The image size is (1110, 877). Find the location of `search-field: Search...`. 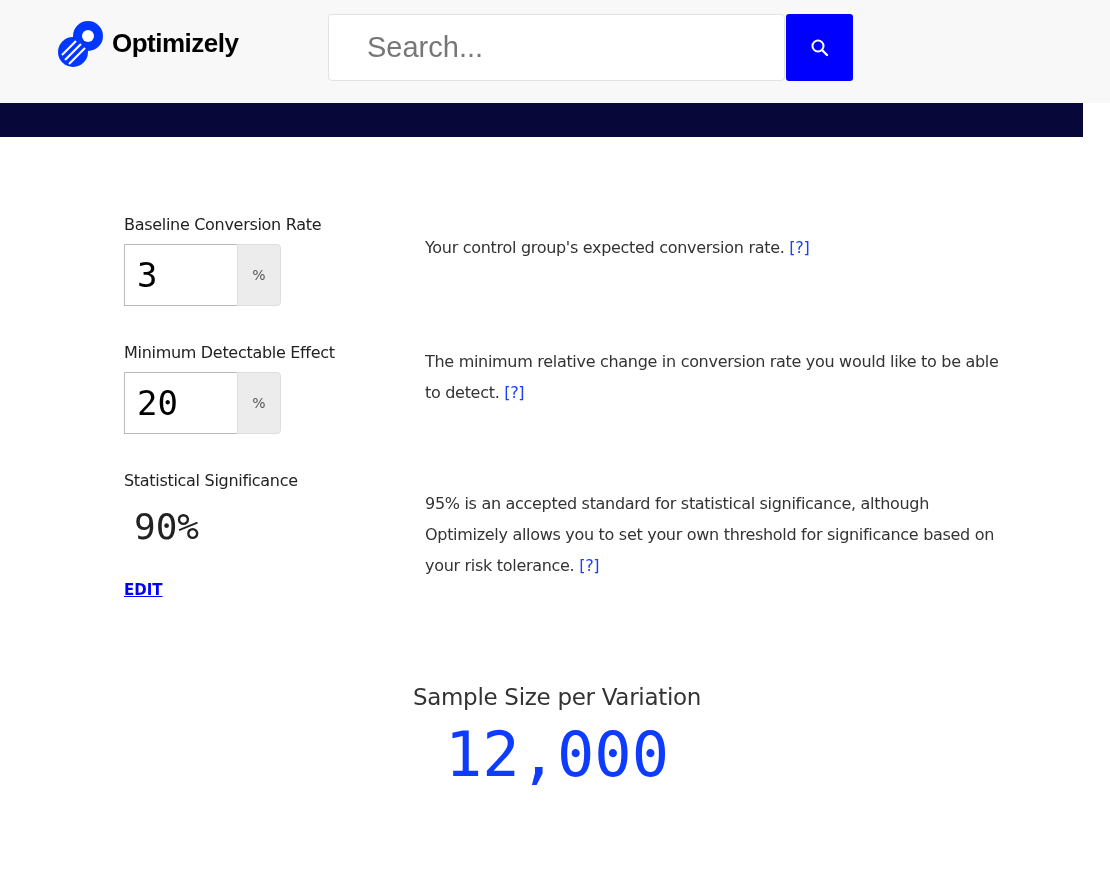

search-field: Search... is located at coordinates (556, 47).